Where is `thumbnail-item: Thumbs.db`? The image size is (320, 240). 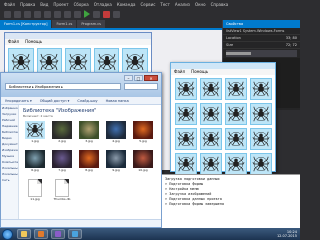 thumbnail-item: Thumbs.db is located at coordinates (62, 192).